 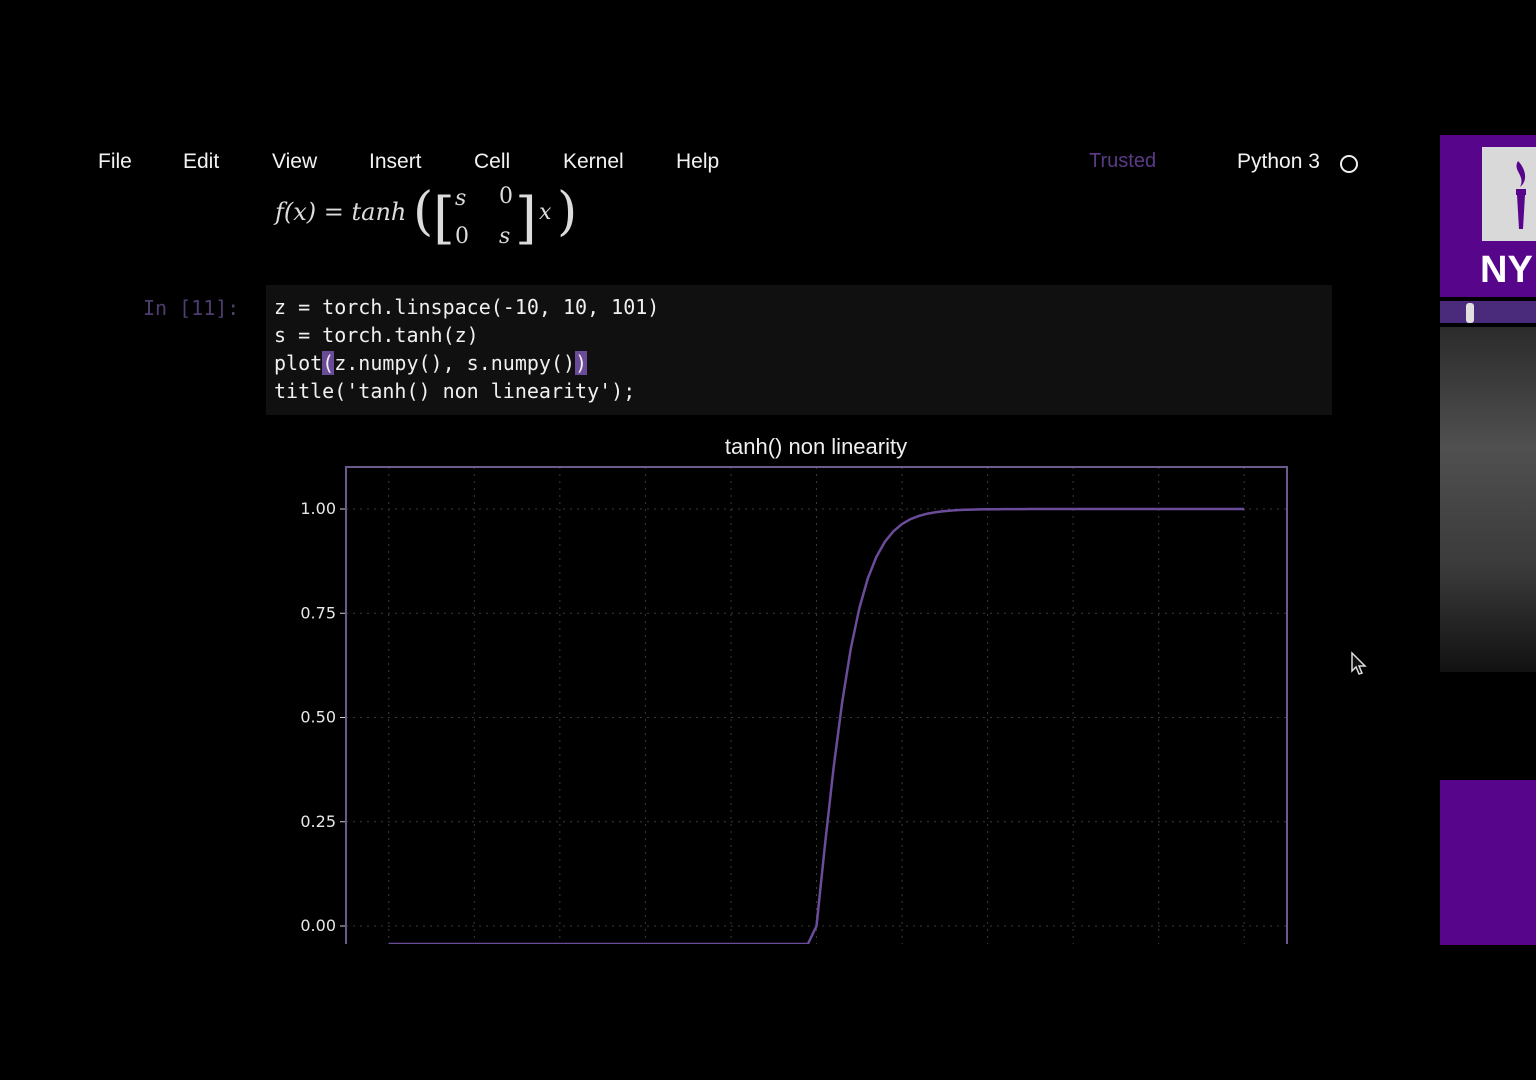 I want to click on y-tick-label: 0.00, so click(x=318, y=925).